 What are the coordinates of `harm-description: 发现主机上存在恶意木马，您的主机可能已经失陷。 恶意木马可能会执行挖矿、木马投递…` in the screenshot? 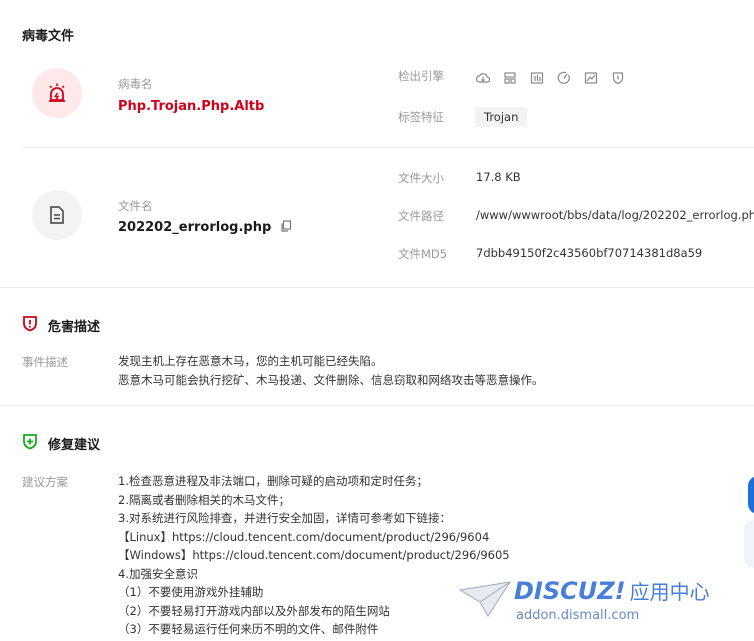 It's located at (331, 370).